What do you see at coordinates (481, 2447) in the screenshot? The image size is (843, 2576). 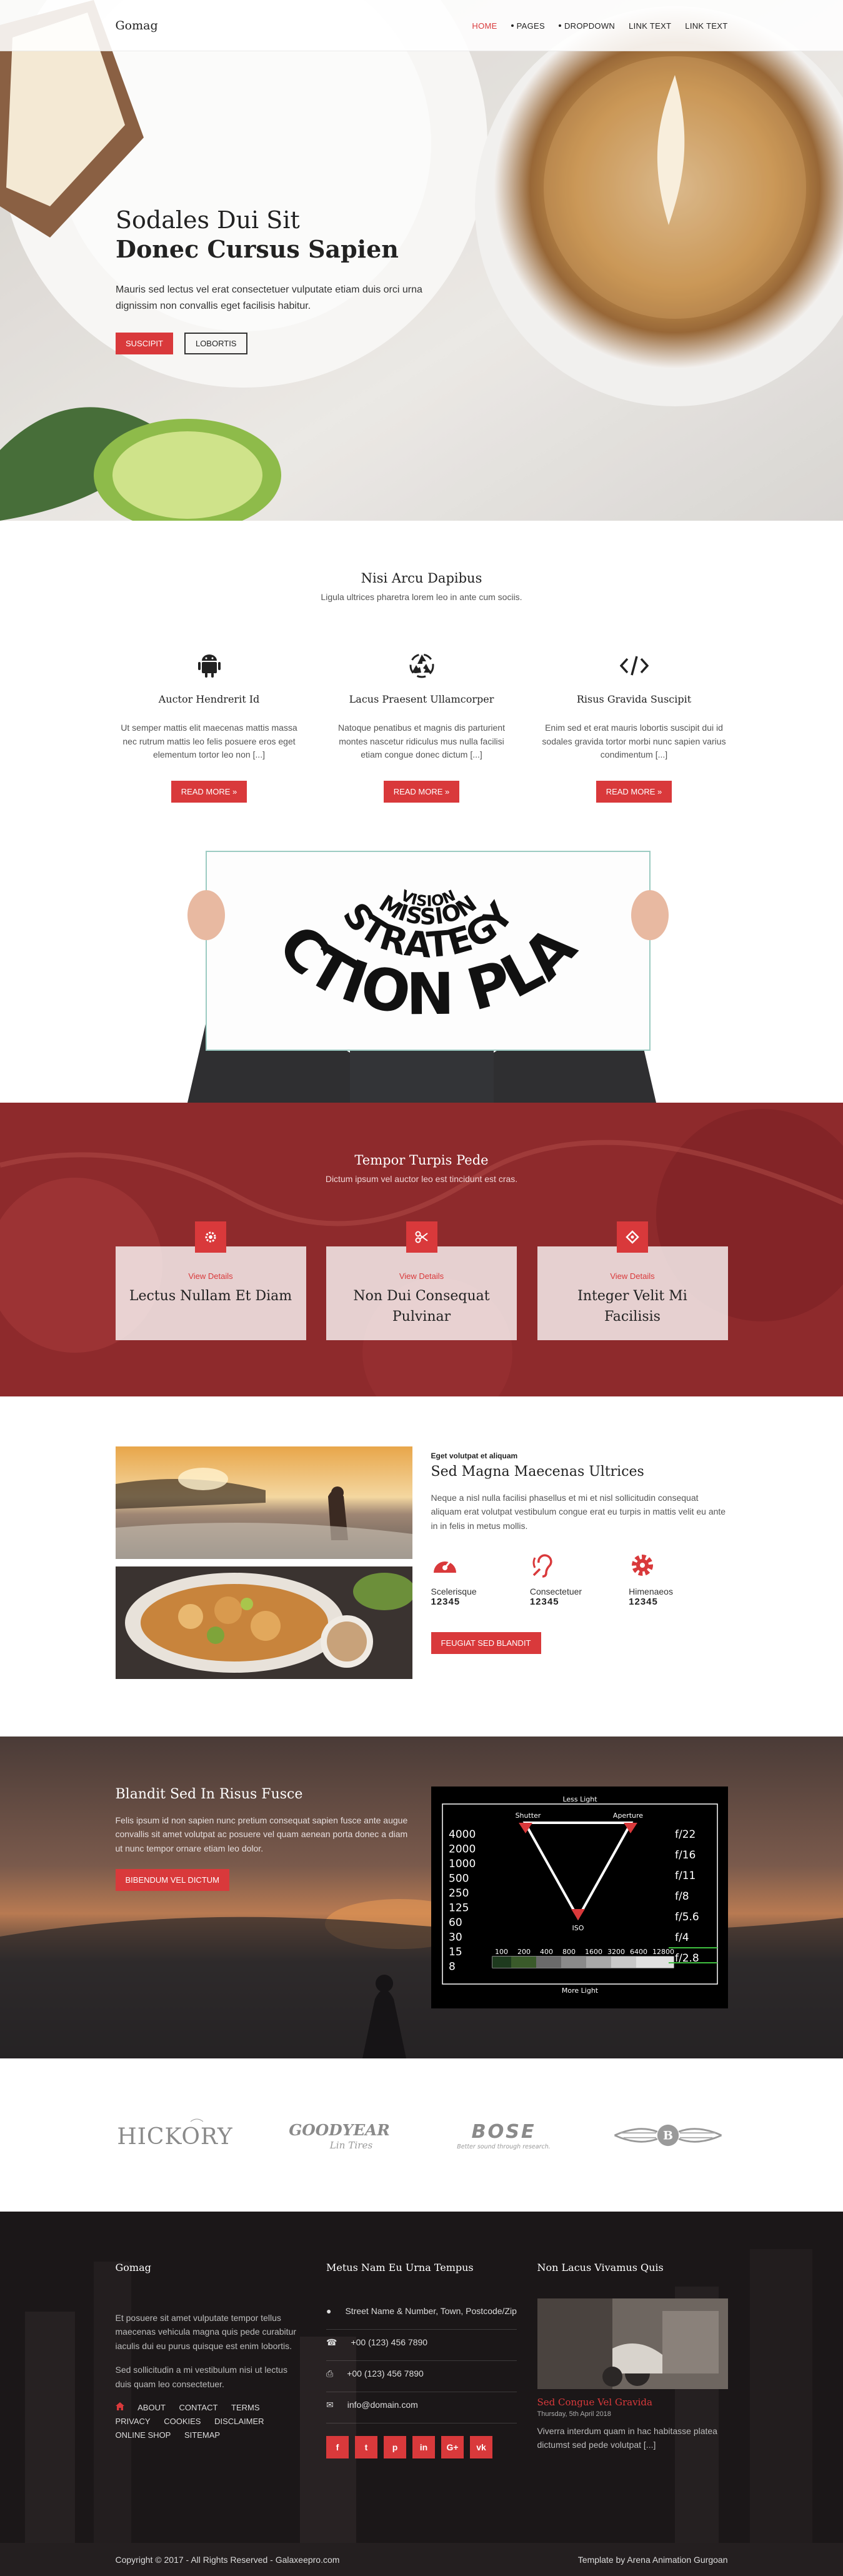 I see `vk-icon: vk` at bounding box center [481, 2447].